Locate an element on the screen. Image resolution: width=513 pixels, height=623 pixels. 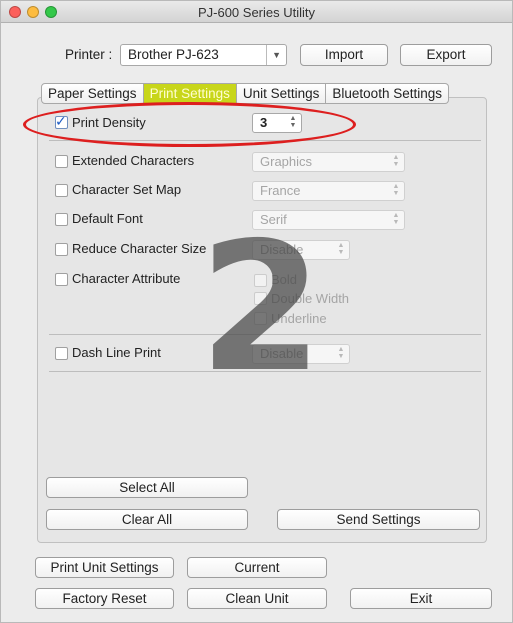
printer-select-value: Brother PJ-623 is located at coordinates (173, 54).